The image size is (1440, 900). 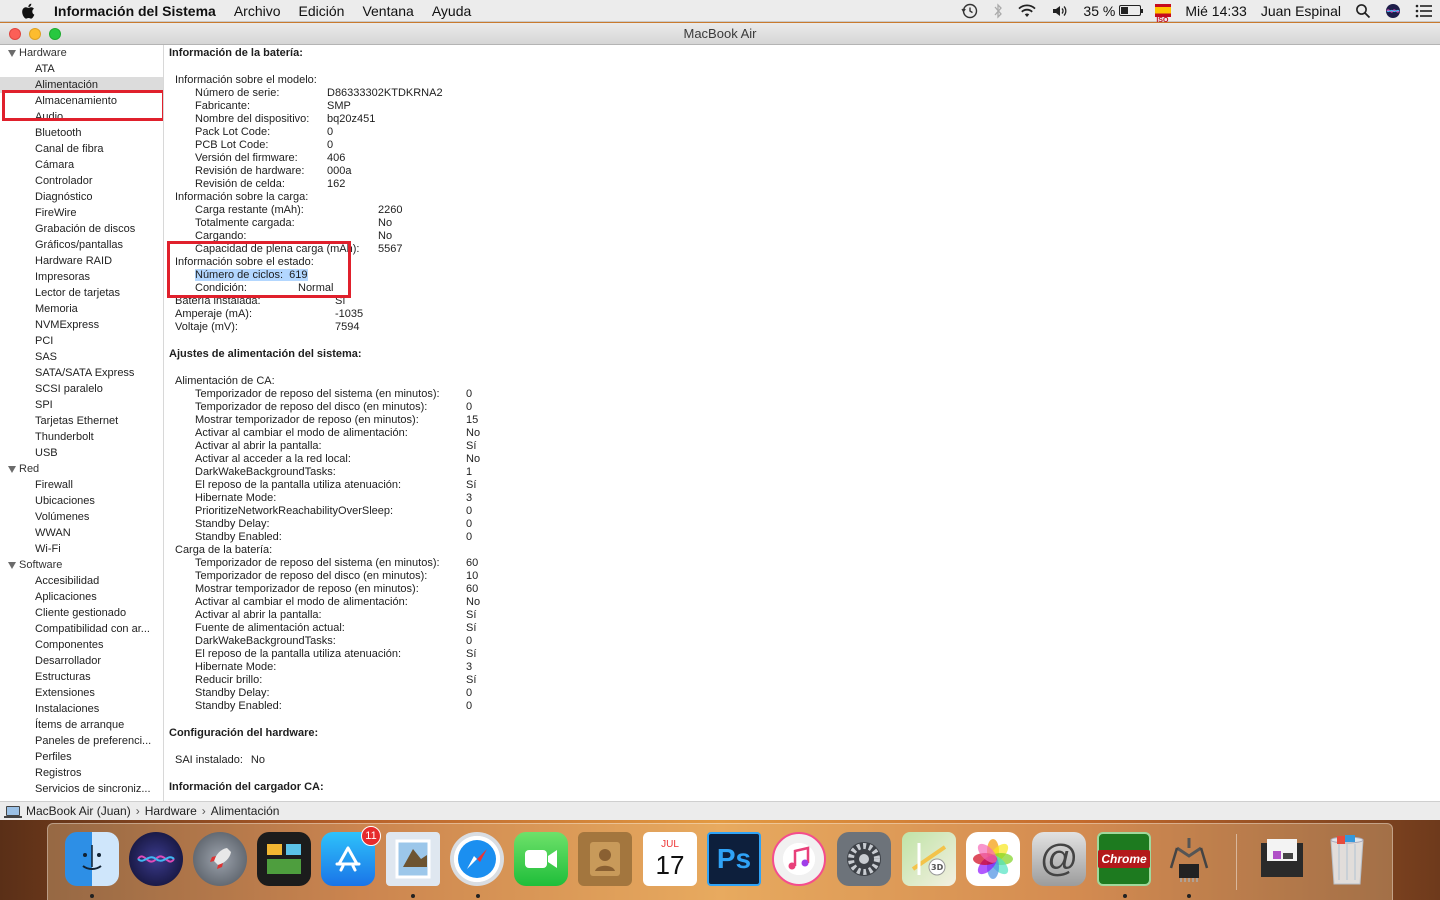 I want to click on bluetooth-icon, so click(x=998, y=10).